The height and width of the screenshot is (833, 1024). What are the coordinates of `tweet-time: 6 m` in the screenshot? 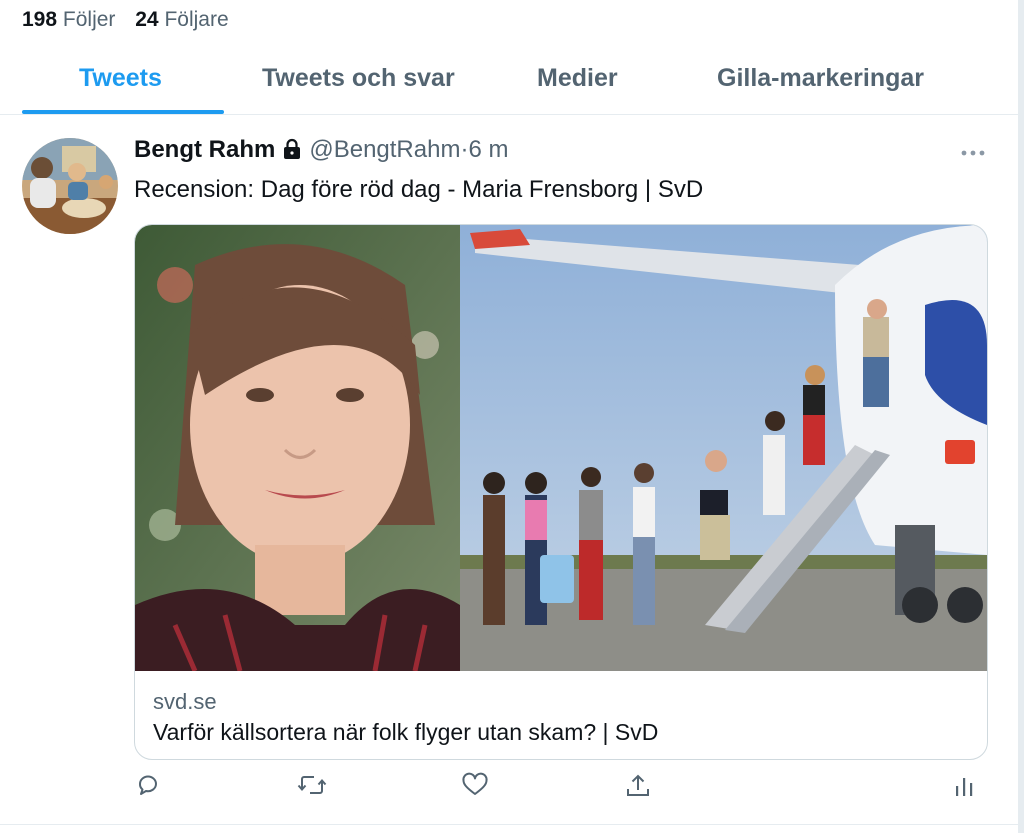 It's located at (488, 149).